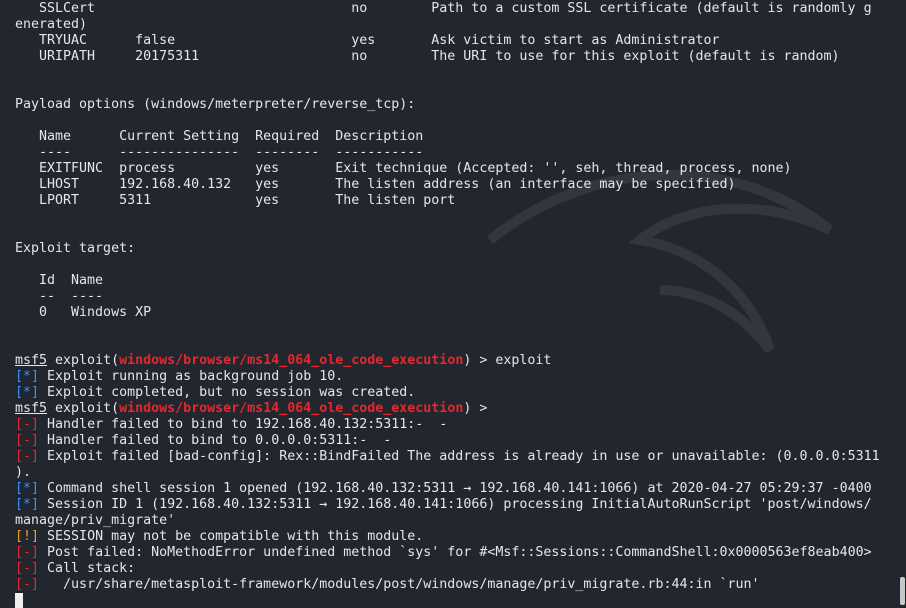  Describe the element at coordinates (447, 313) in the screenshot. I see `terminal-line: 0 Windows XP` at that location.